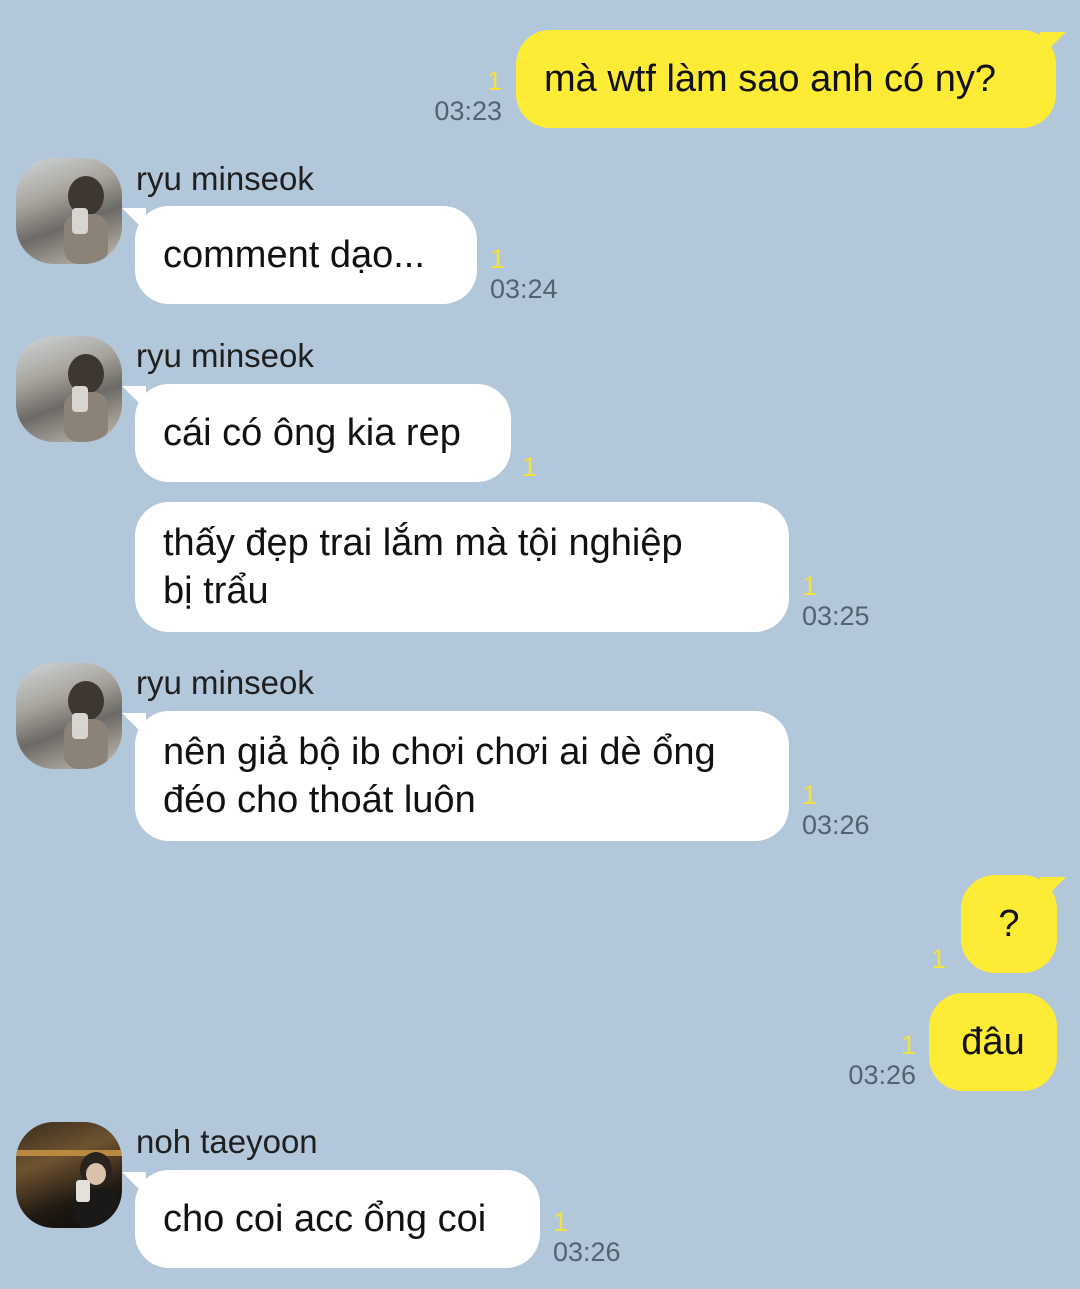  I want to click on incoming-message: thấy đẹp trai lắm mà tội nghiệp bị trẩu, so click(462, 567).